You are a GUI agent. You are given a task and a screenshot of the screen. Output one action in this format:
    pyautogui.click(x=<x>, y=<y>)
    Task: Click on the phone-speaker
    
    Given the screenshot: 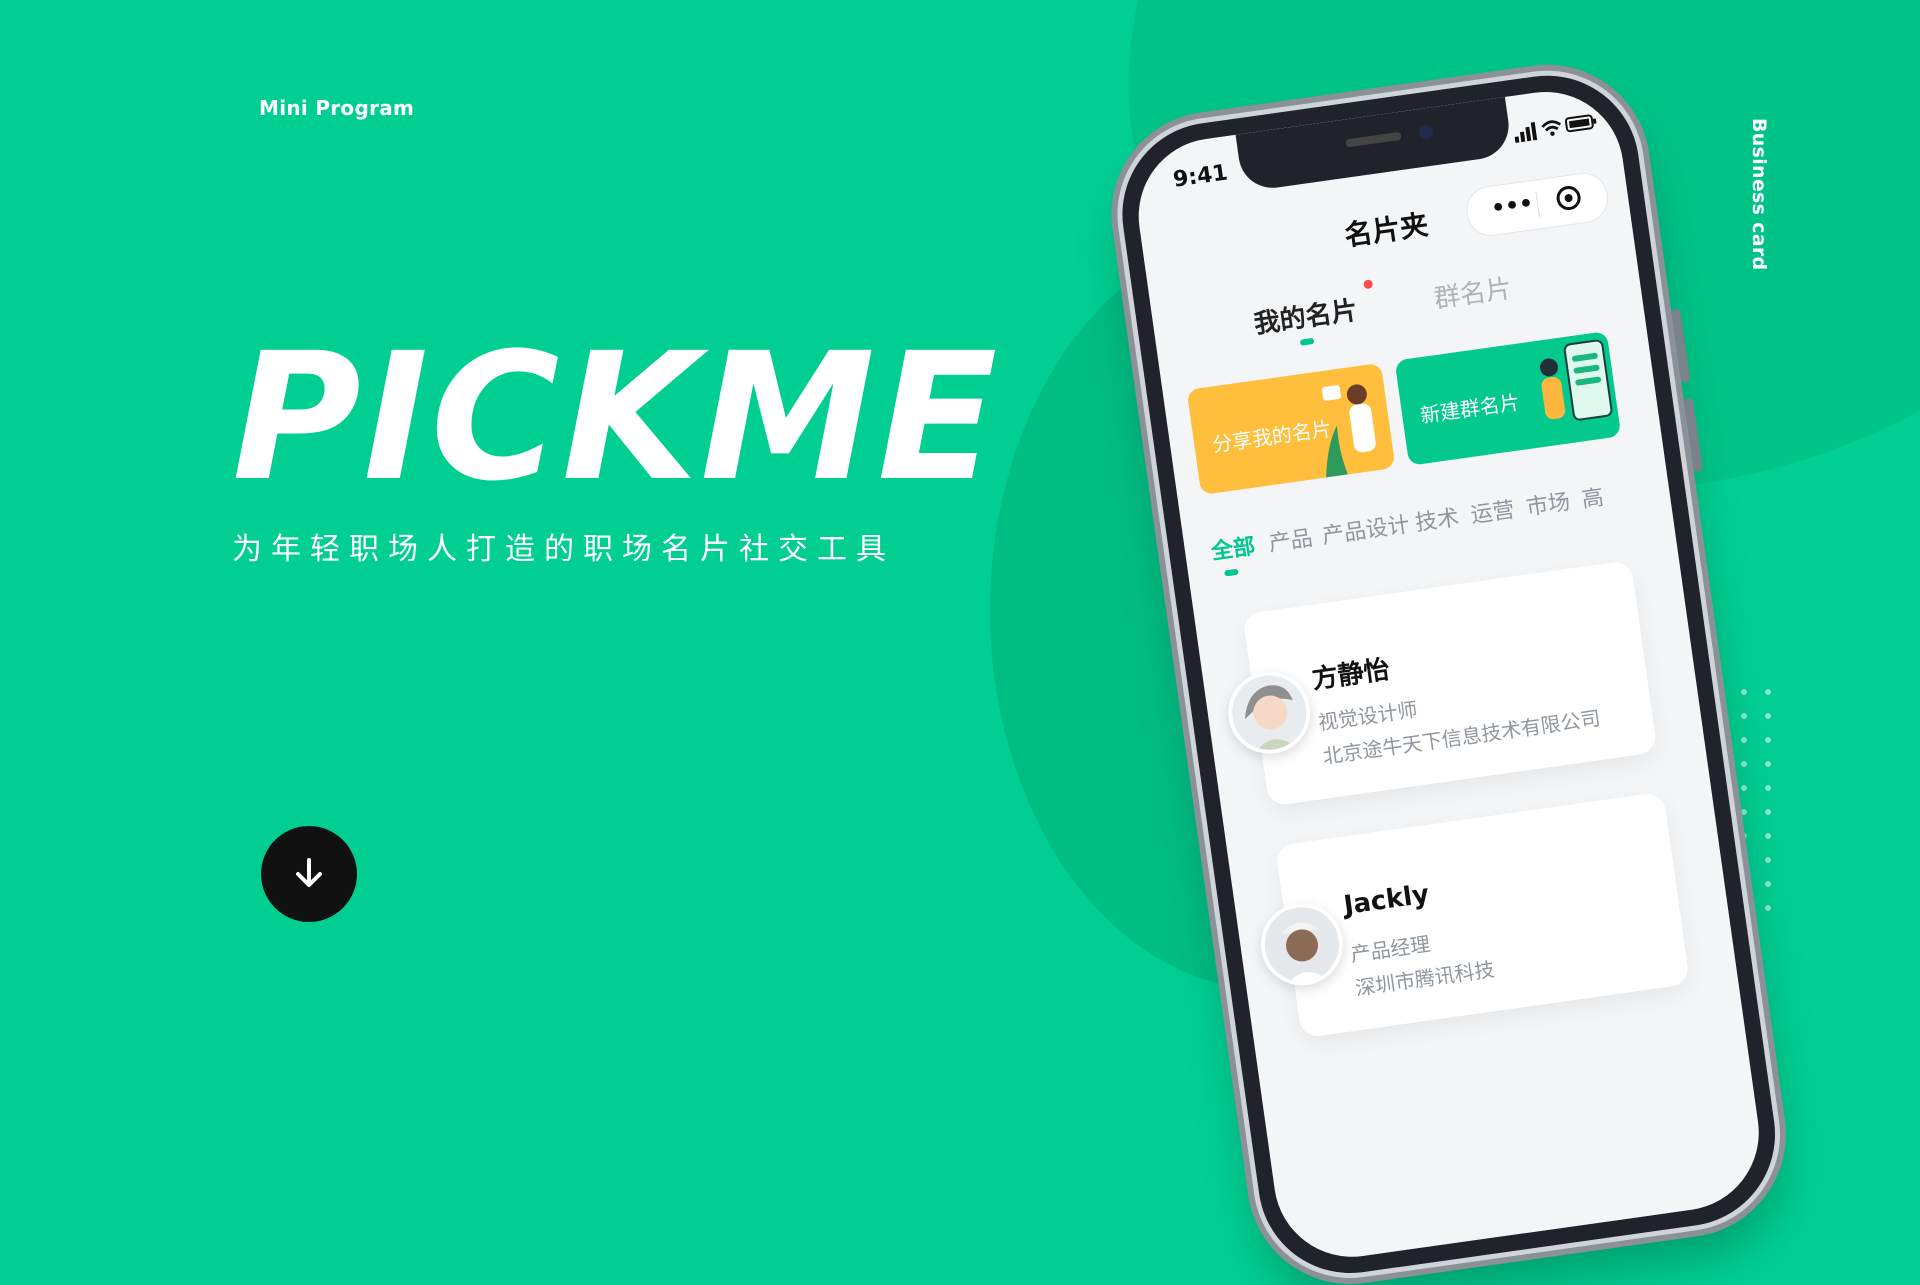 What is the action you would take?
    pyautogui.click(x=1373, y=139)
    